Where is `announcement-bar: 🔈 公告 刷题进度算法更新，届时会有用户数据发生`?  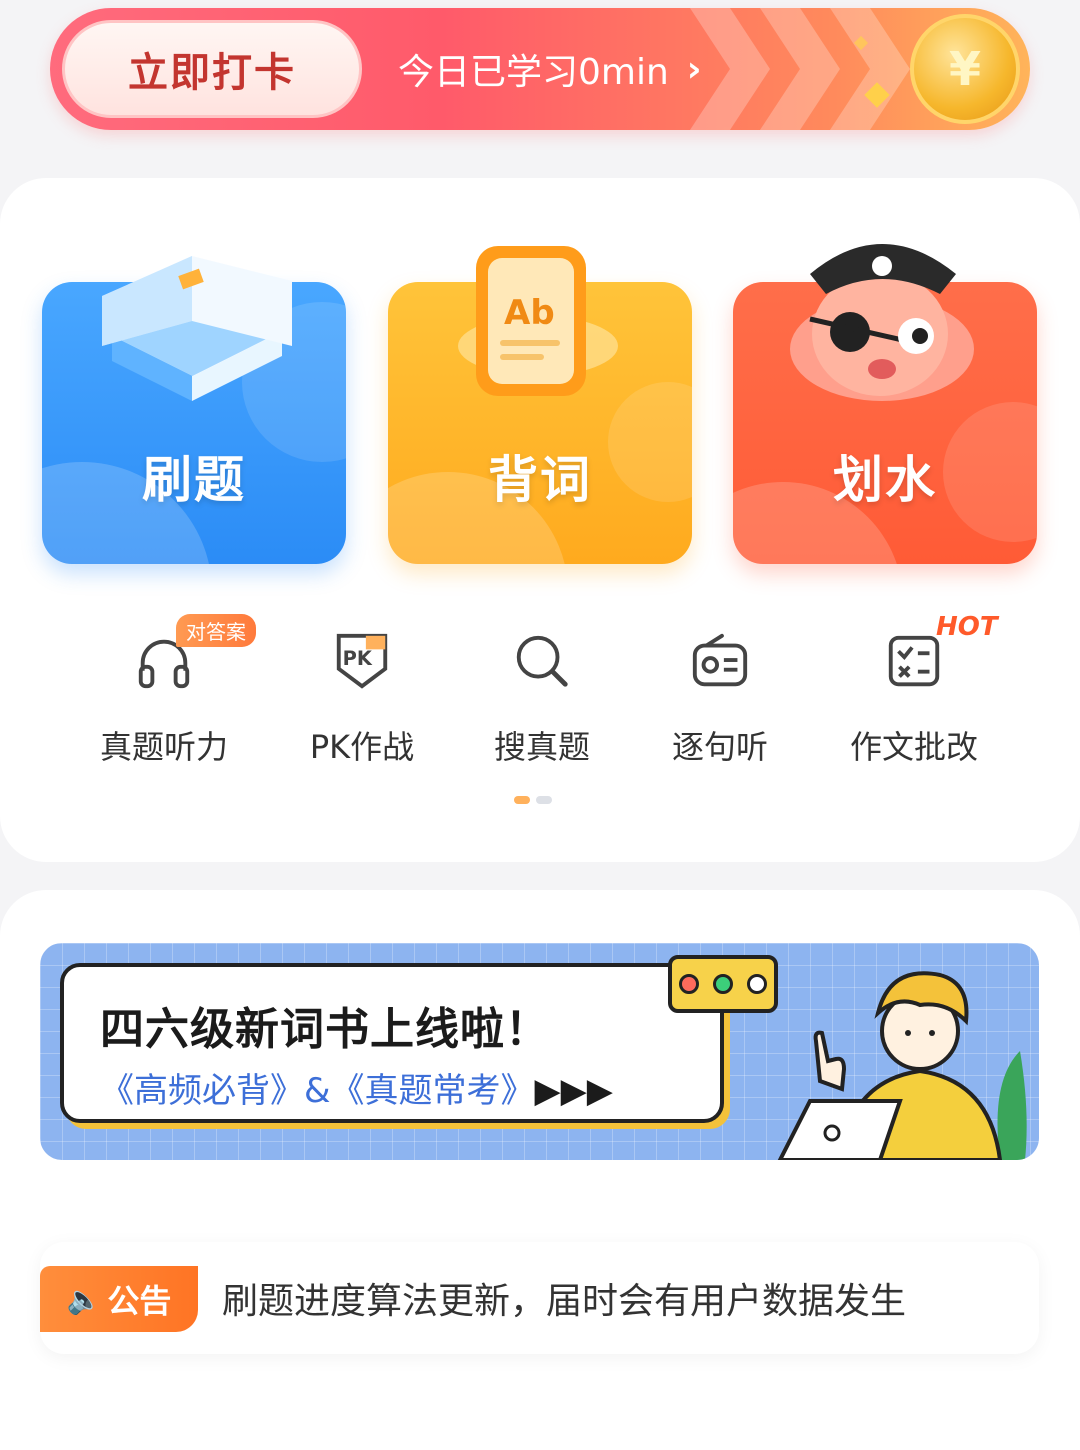
announcement-bar: 🔈 公告 刷题进度算法更新，届时会有用户数据发生 is located at coordinates (539, 1298).